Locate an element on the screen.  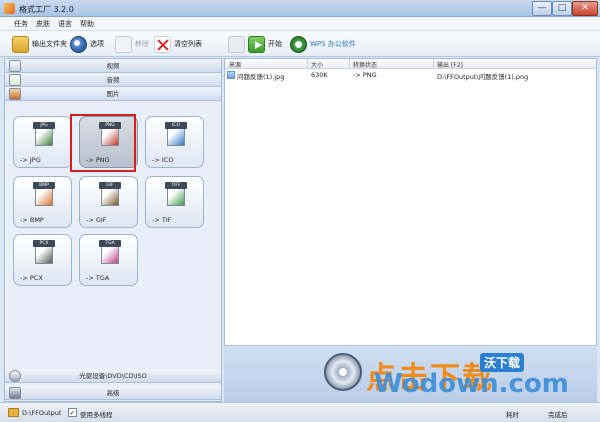
toolbar: 输出文件夹 选项 移除 清空列表 停止 开始 WPS 办公软件 is located at coordinates (300, 44).